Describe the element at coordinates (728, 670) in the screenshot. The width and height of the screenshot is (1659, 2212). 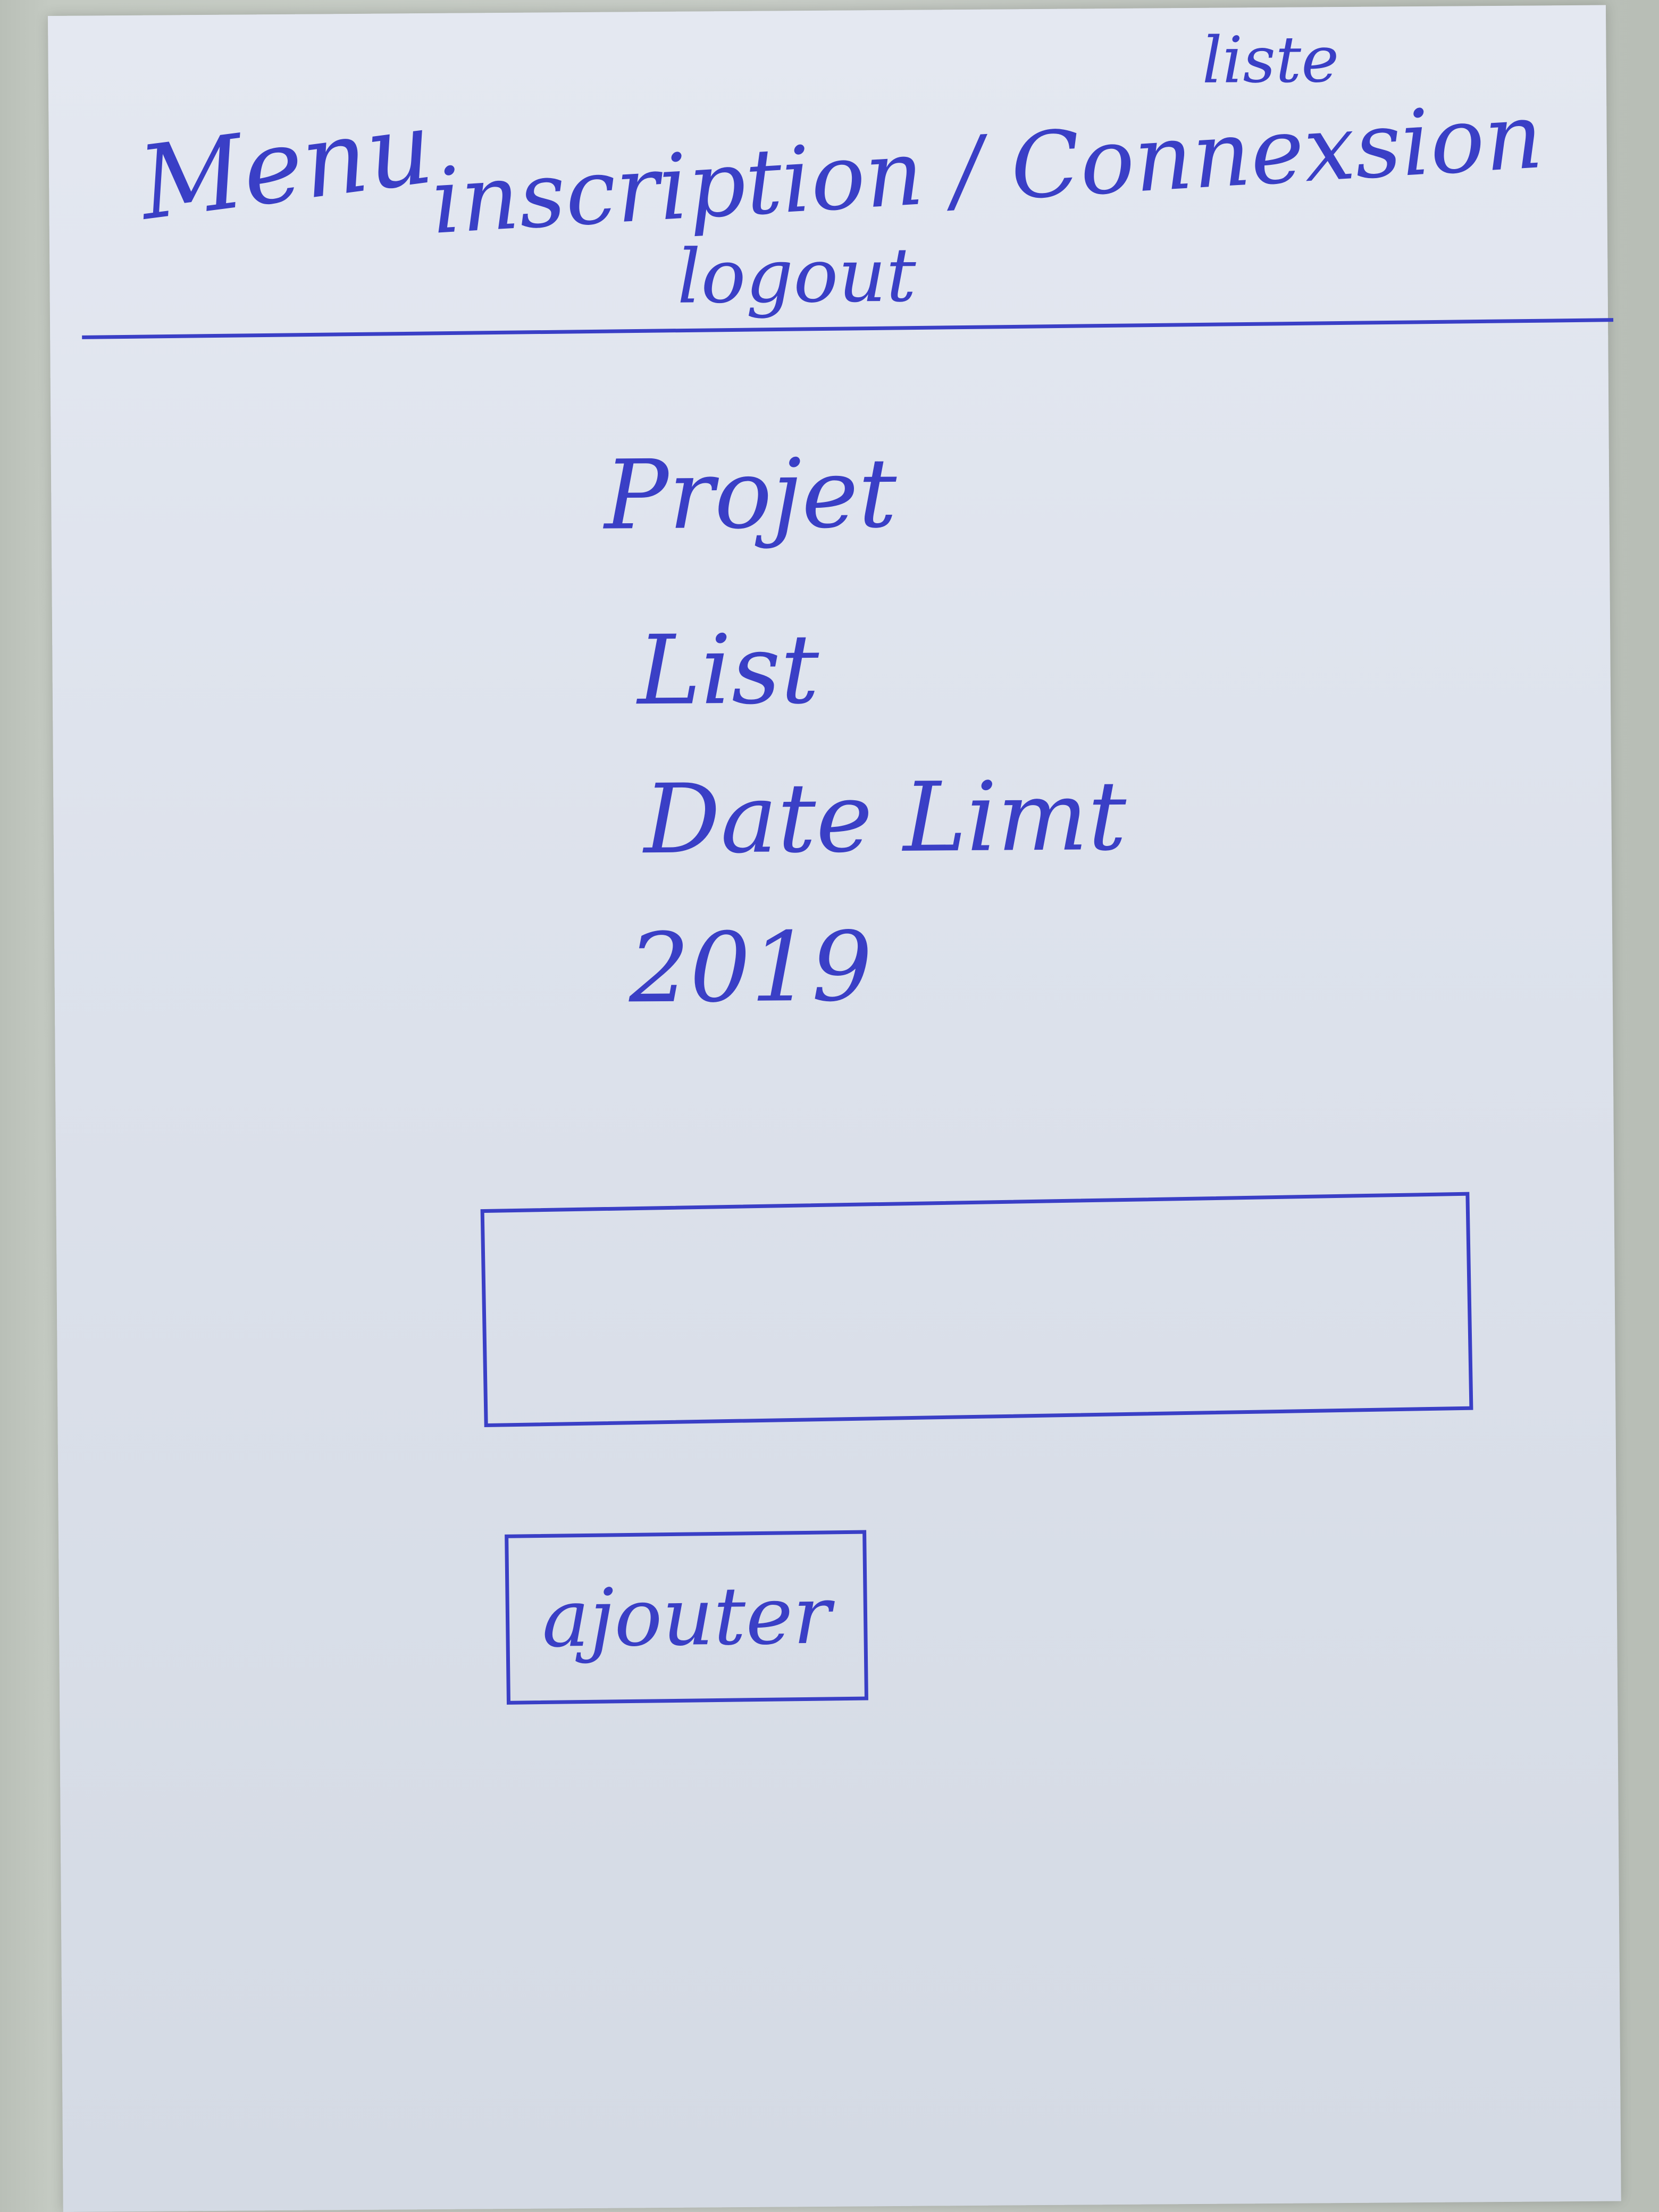
I see `list-label: List` at that location.